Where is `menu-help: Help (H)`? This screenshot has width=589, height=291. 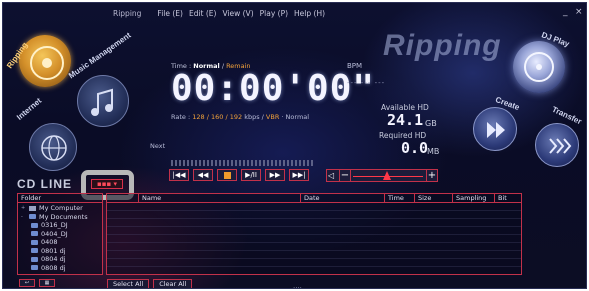 menu-help: Help (H) is located at coordinates (309, 16).